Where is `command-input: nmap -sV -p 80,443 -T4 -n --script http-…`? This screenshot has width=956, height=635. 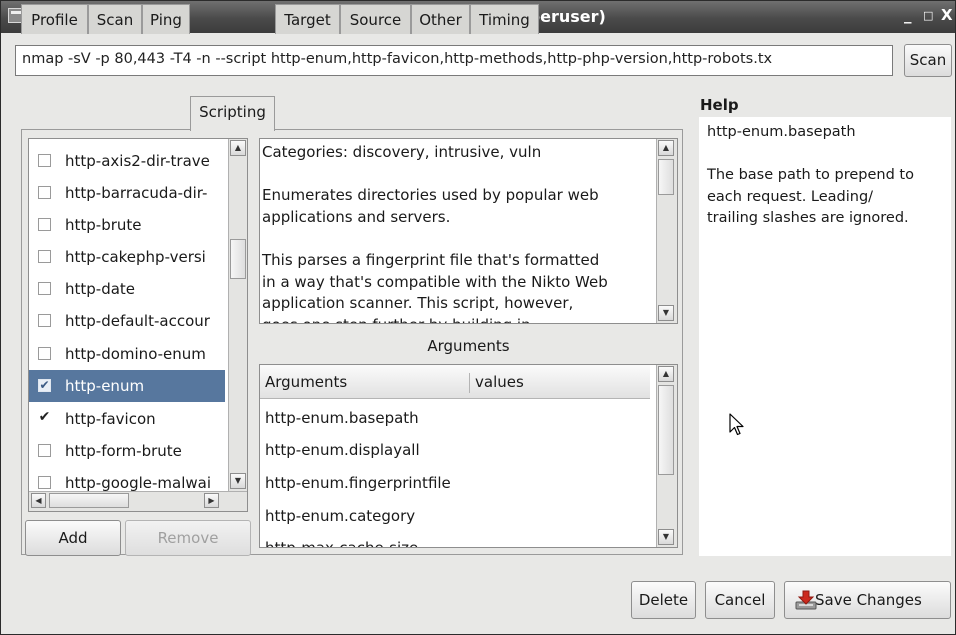
command-input: nmap -sV -p 80,443 -T4 -n --script http-… is located at coordinates (454, 60).